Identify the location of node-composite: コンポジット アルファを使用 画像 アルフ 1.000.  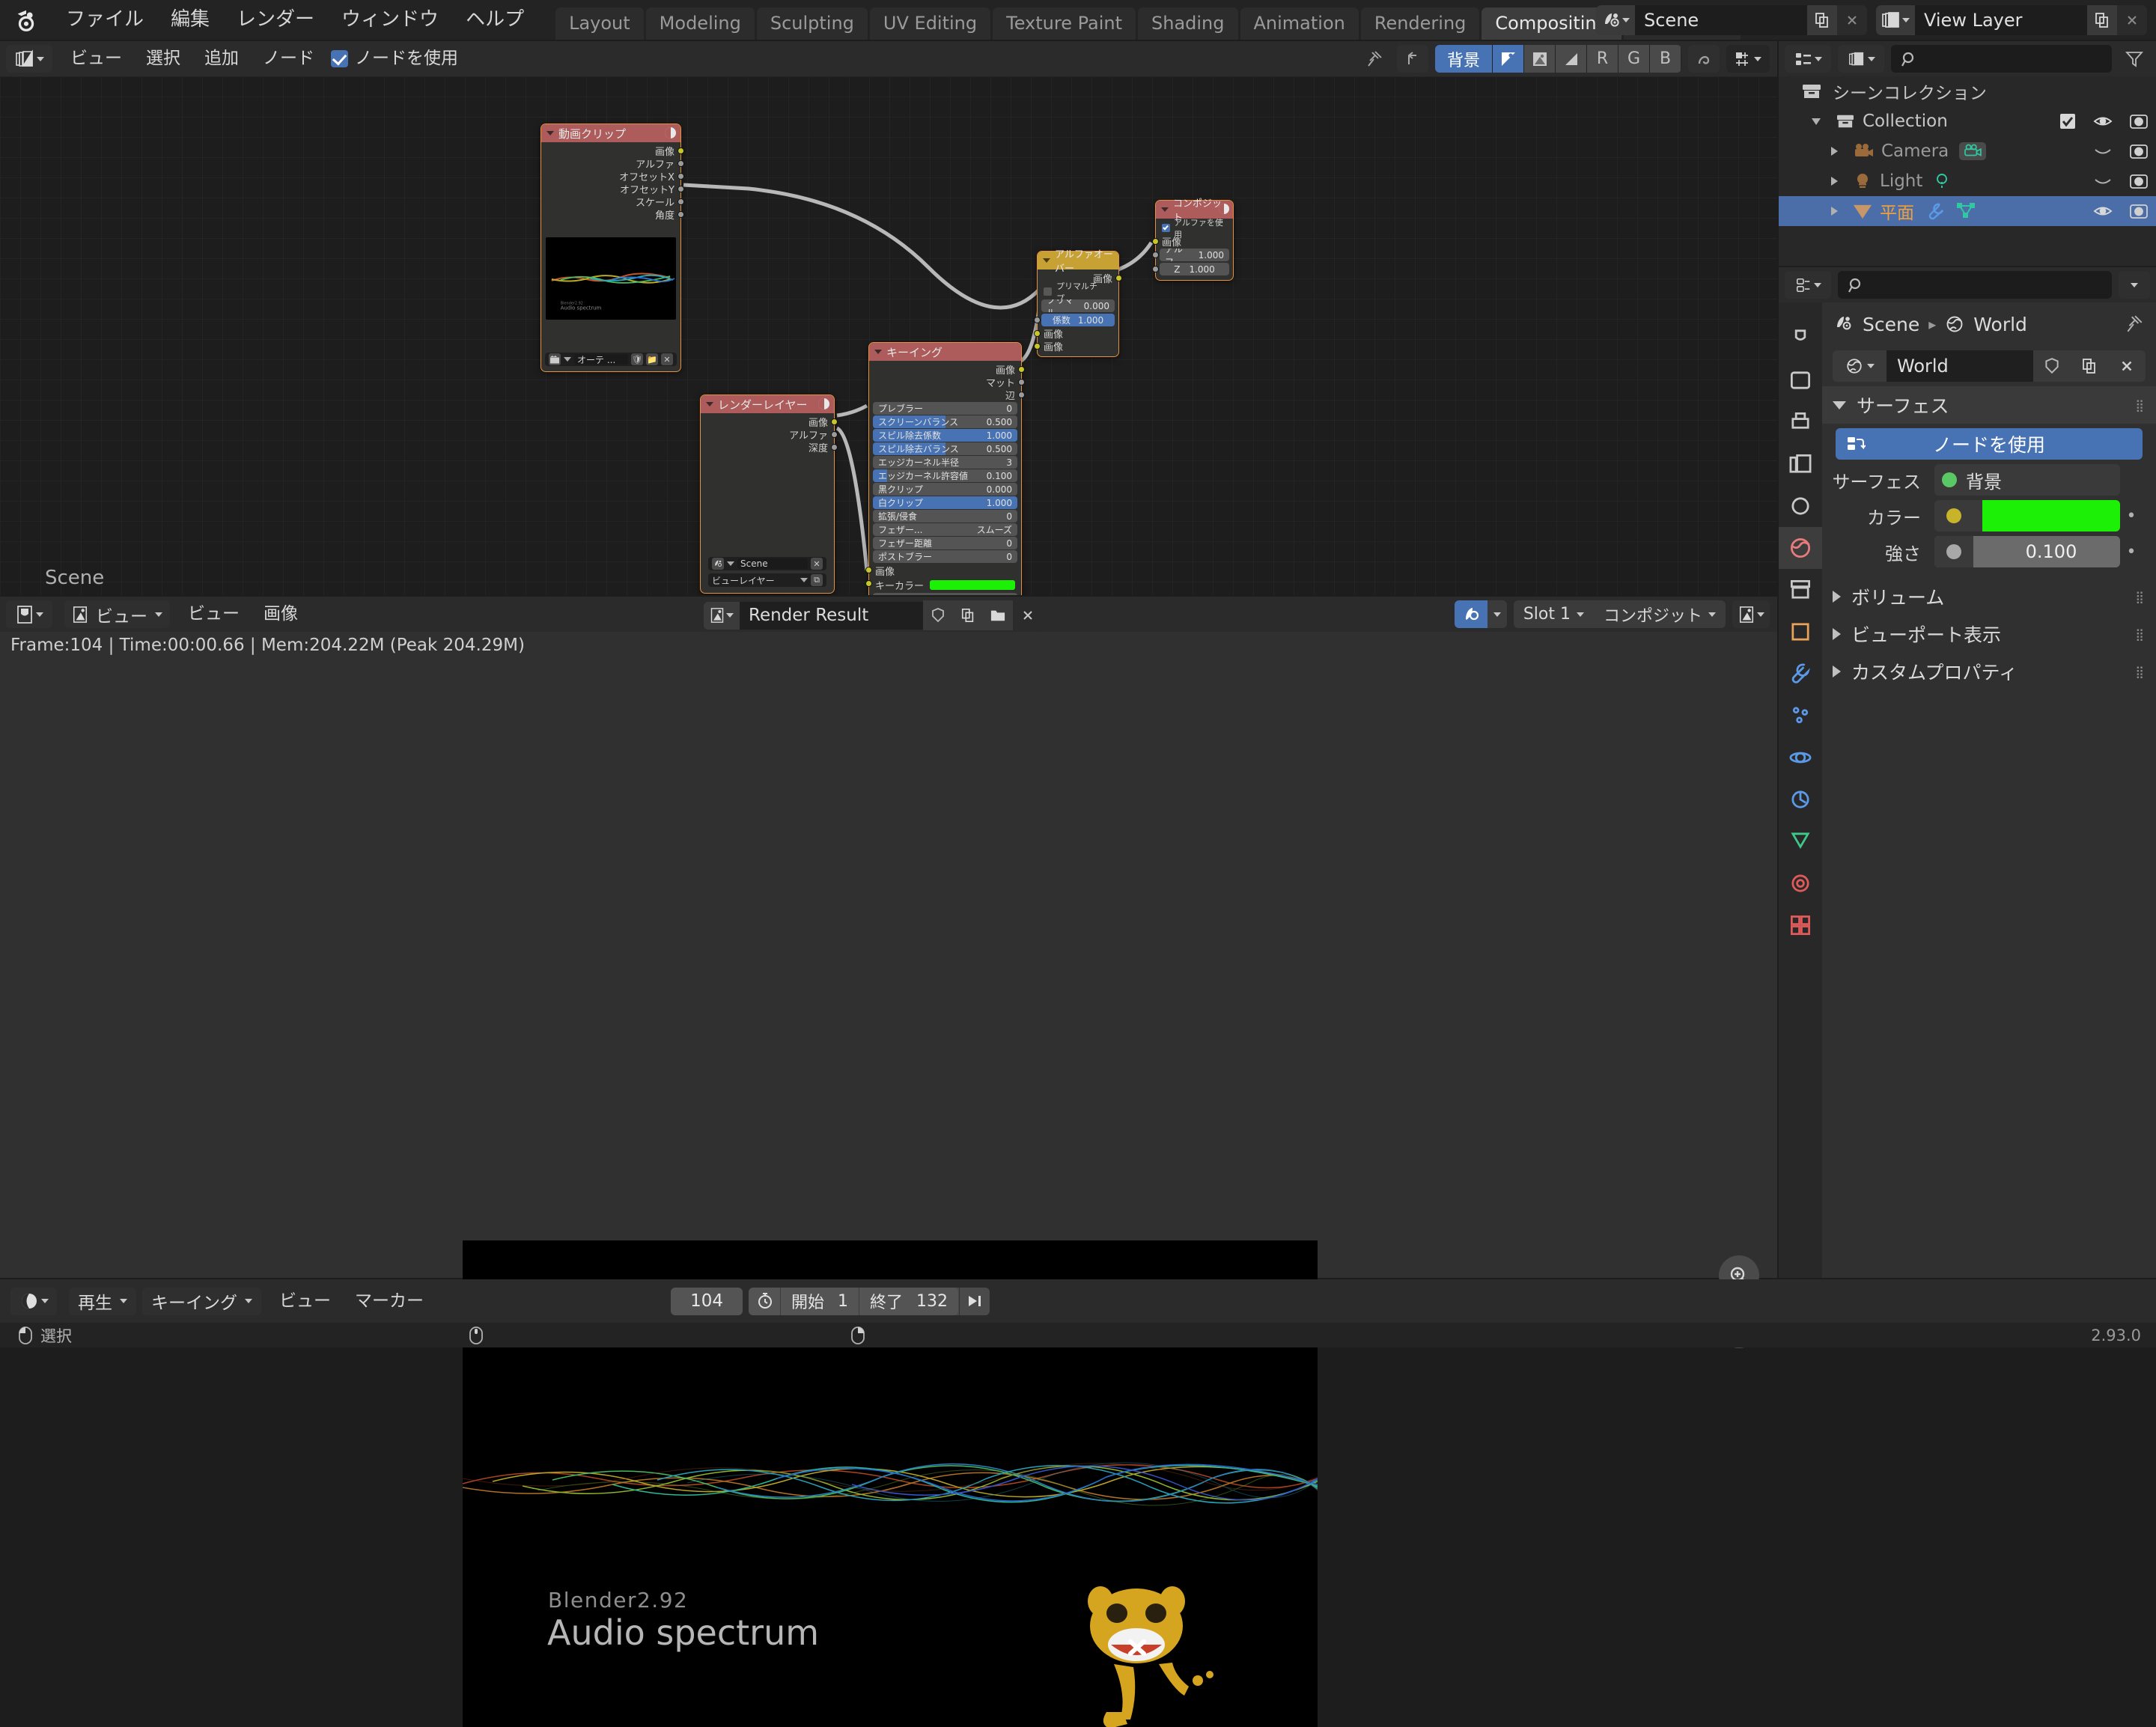
(1193, 239).